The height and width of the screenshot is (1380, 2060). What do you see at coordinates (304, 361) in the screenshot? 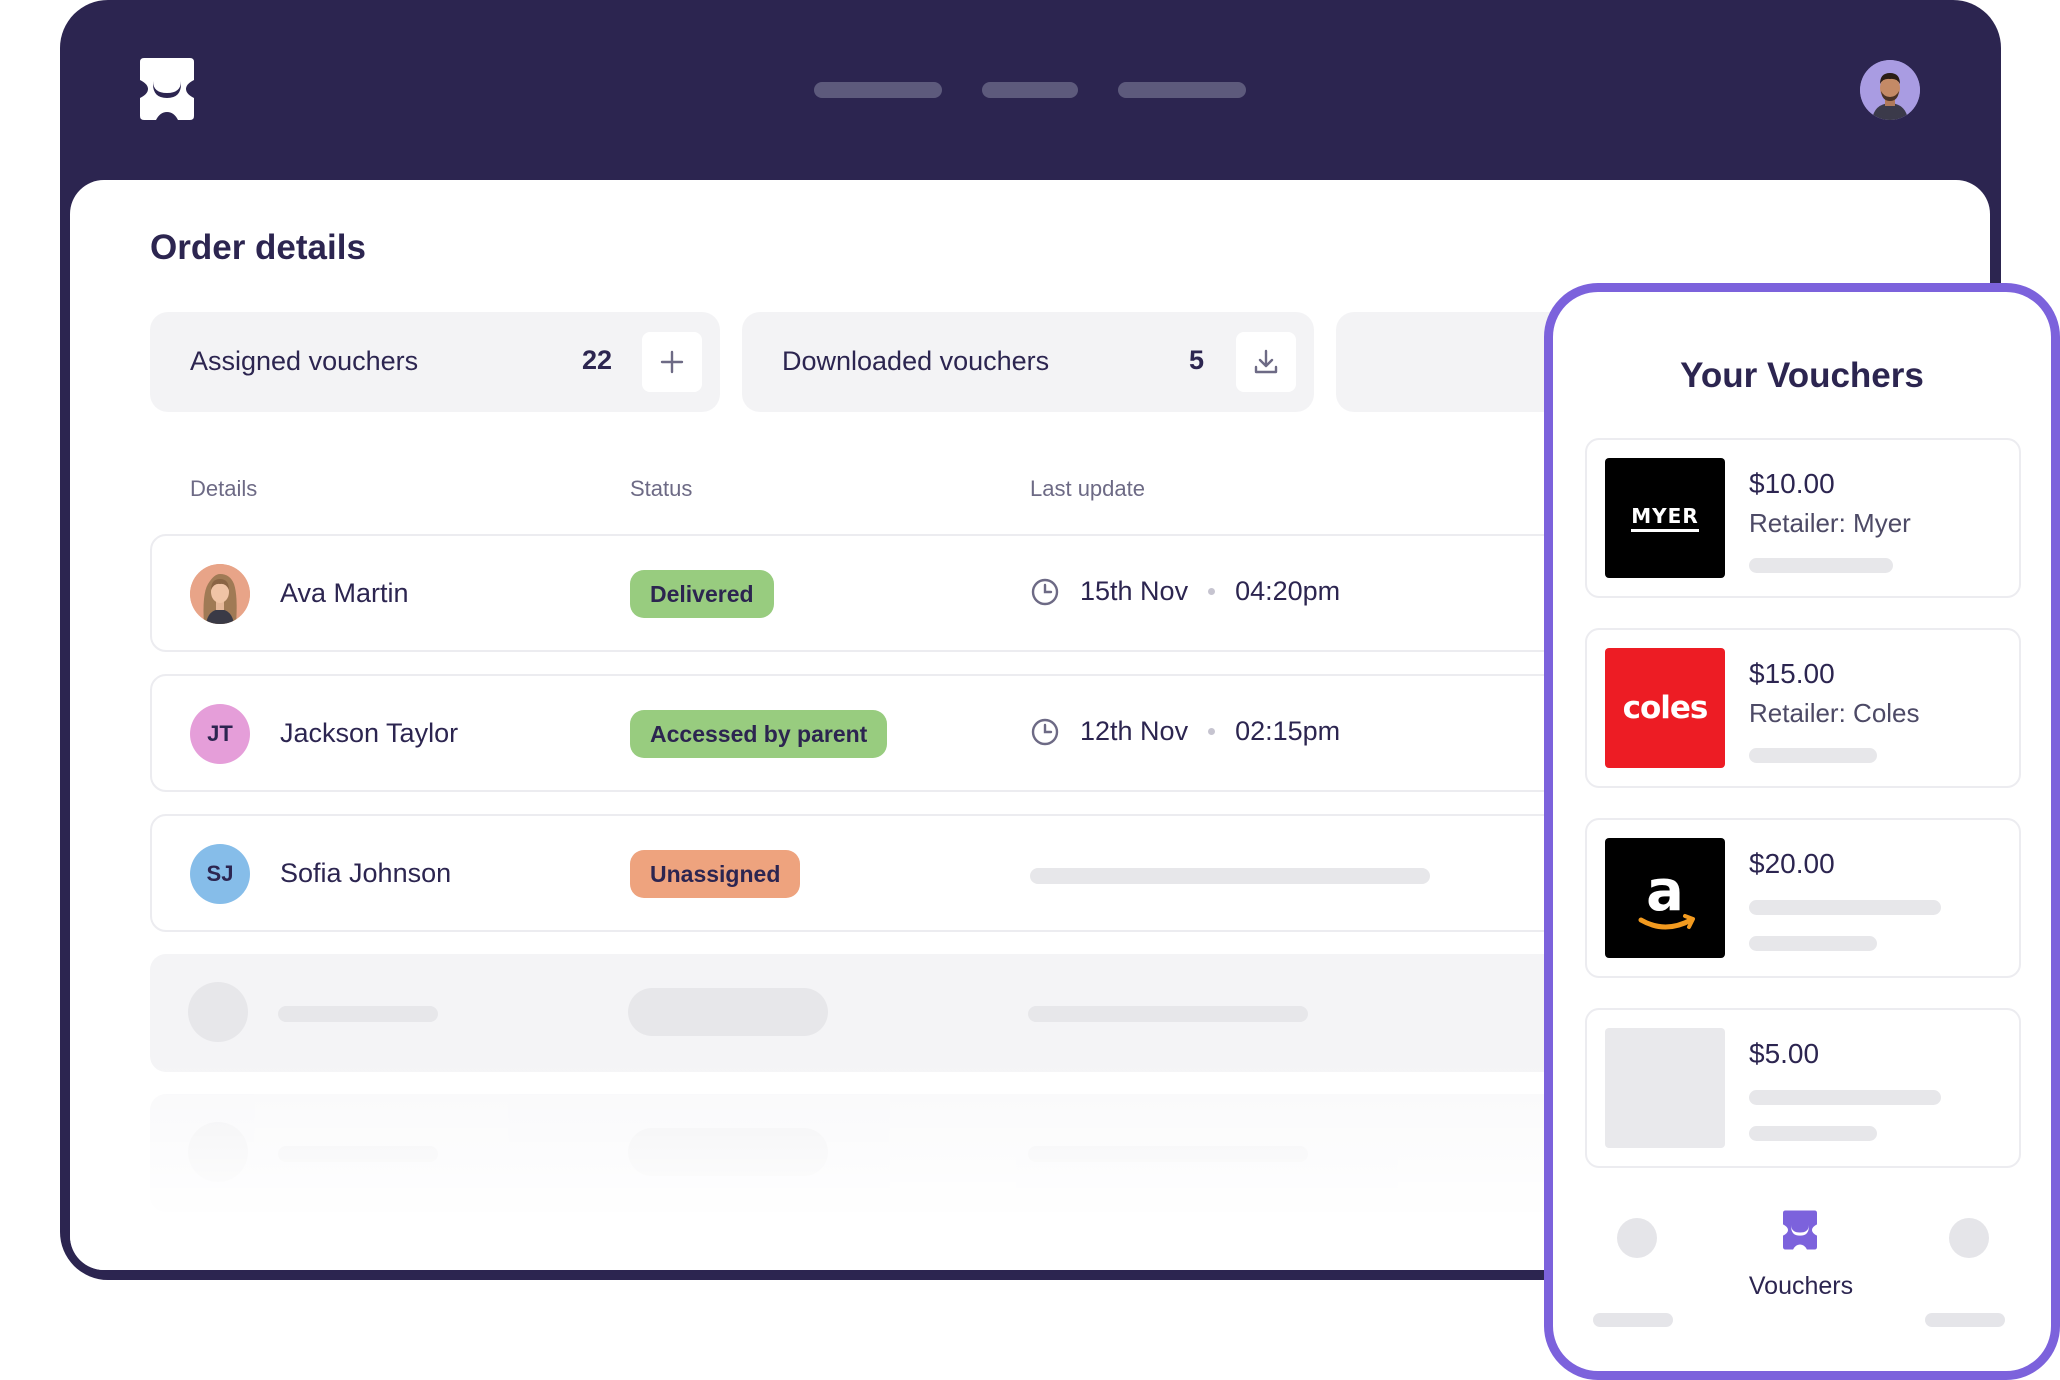
I see `stat-label: Assigned vouchers` at bounding box center [304, 361].